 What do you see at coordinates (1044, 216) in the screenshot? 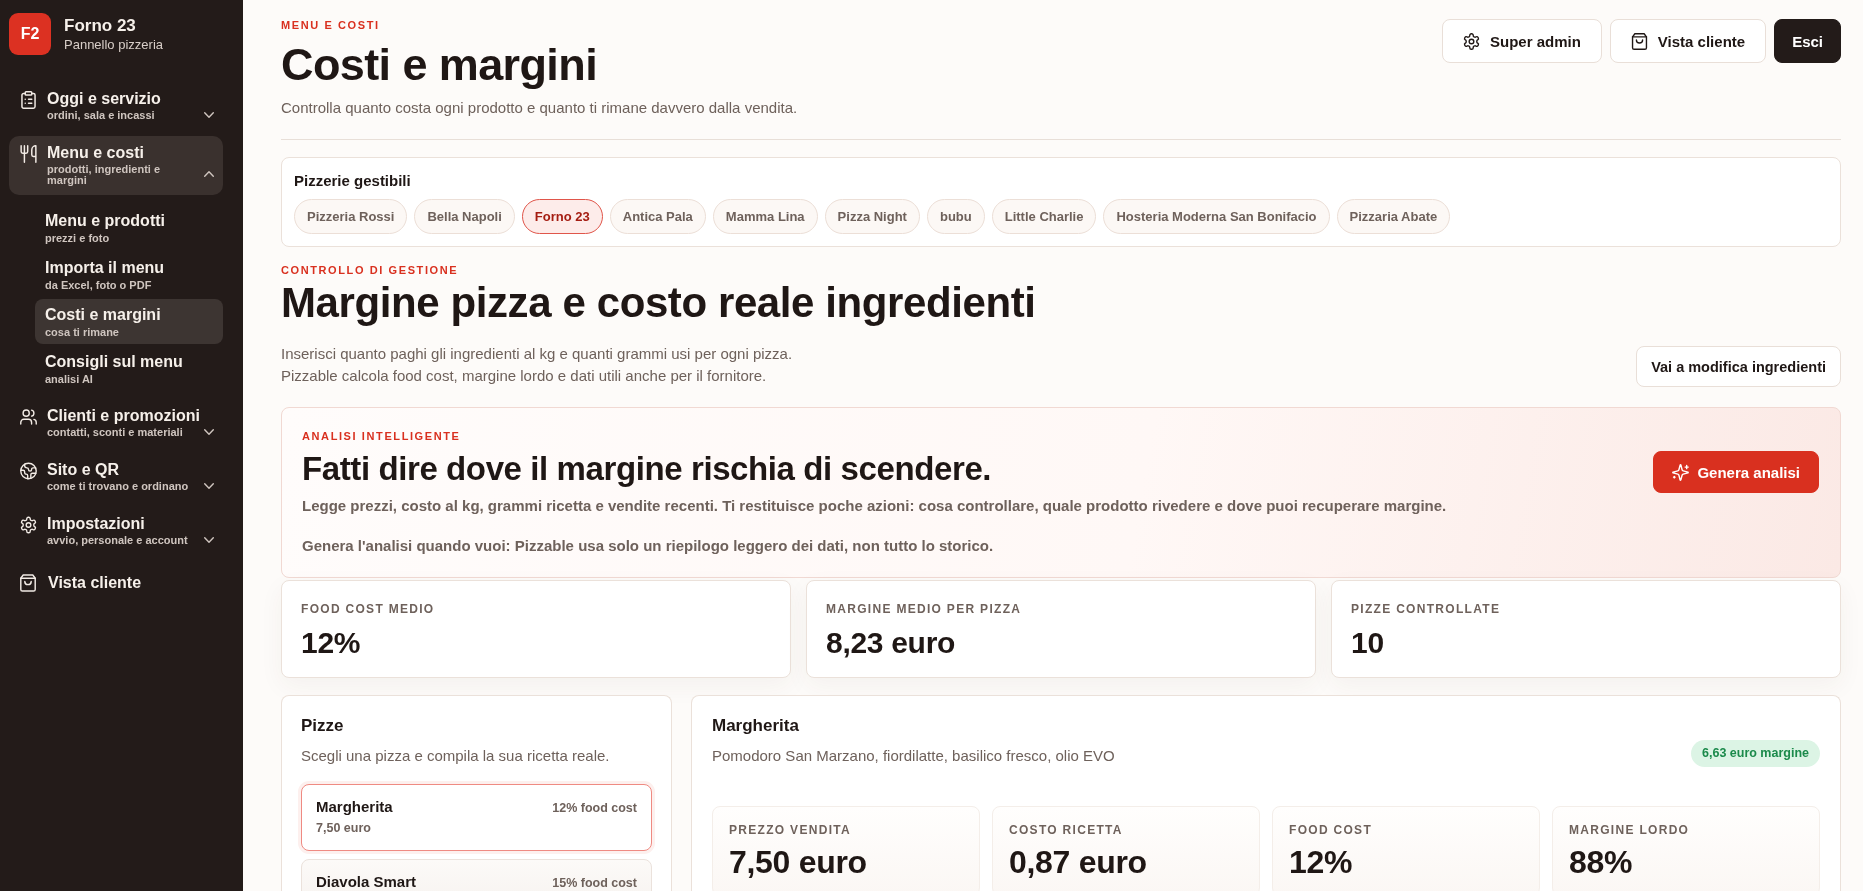
I see `pizzeria-chip: Little Charlie` at bounding box center [1044, 216].